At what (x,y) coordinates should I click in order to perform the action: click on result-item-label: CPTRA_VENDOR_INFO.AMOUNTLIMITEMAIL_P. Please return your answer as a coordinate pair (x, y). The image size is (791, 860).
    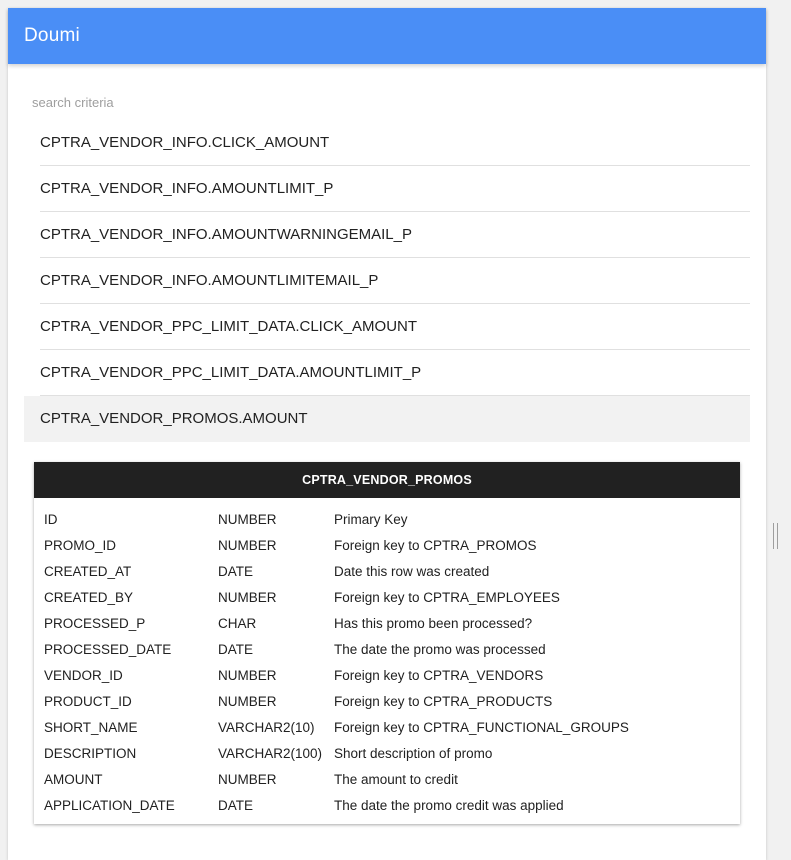
    Looking at the image, I should click on (209, 280).